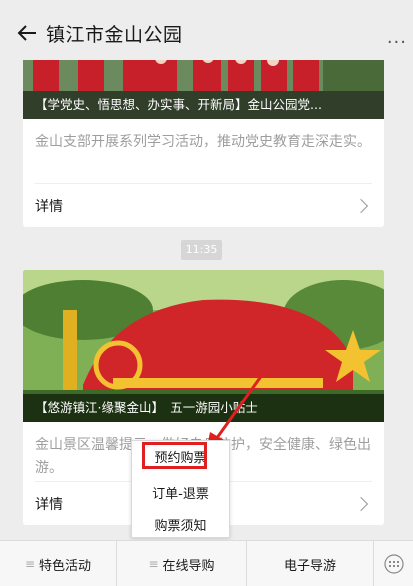 Image resolution: width=413 pixels, height=586 pixels. I want to click on bottom-menu: ≡ 特色活动 ≡ 在线导购 电子导游, so click(206, 563).